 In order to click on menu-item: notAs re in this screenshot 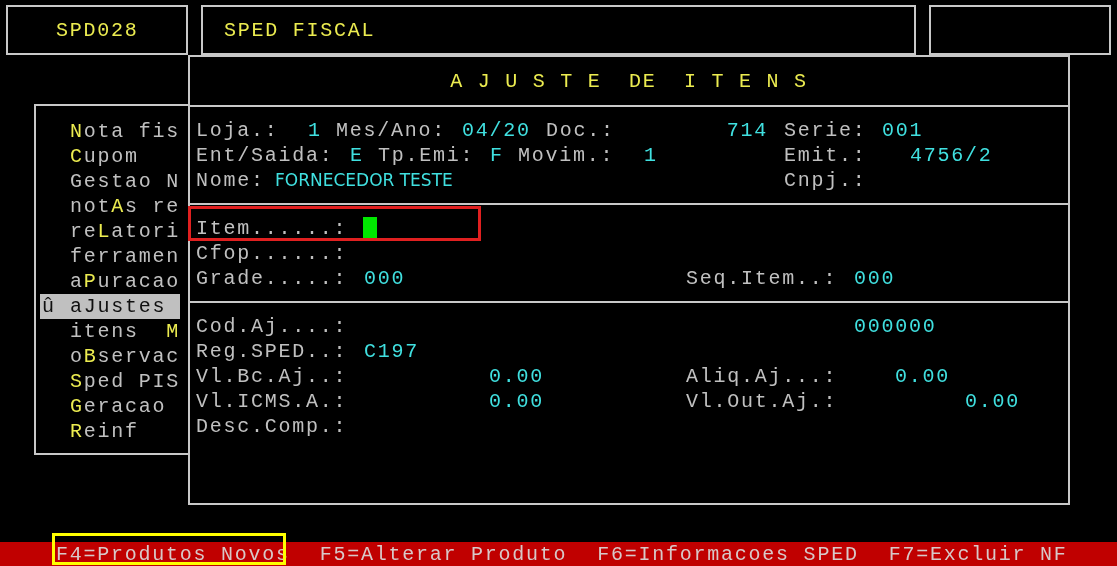, I will do `click(110, 206)`.